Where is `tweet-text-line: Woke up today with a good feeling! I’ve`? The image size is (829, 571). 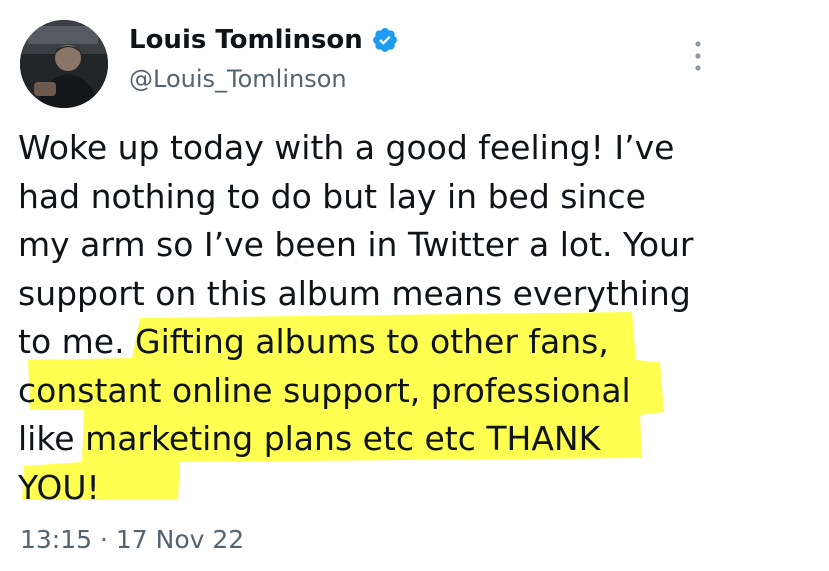 tweet-text-line: Woke up today with a good feeling! I’ve is located at coordinates (346, 147).